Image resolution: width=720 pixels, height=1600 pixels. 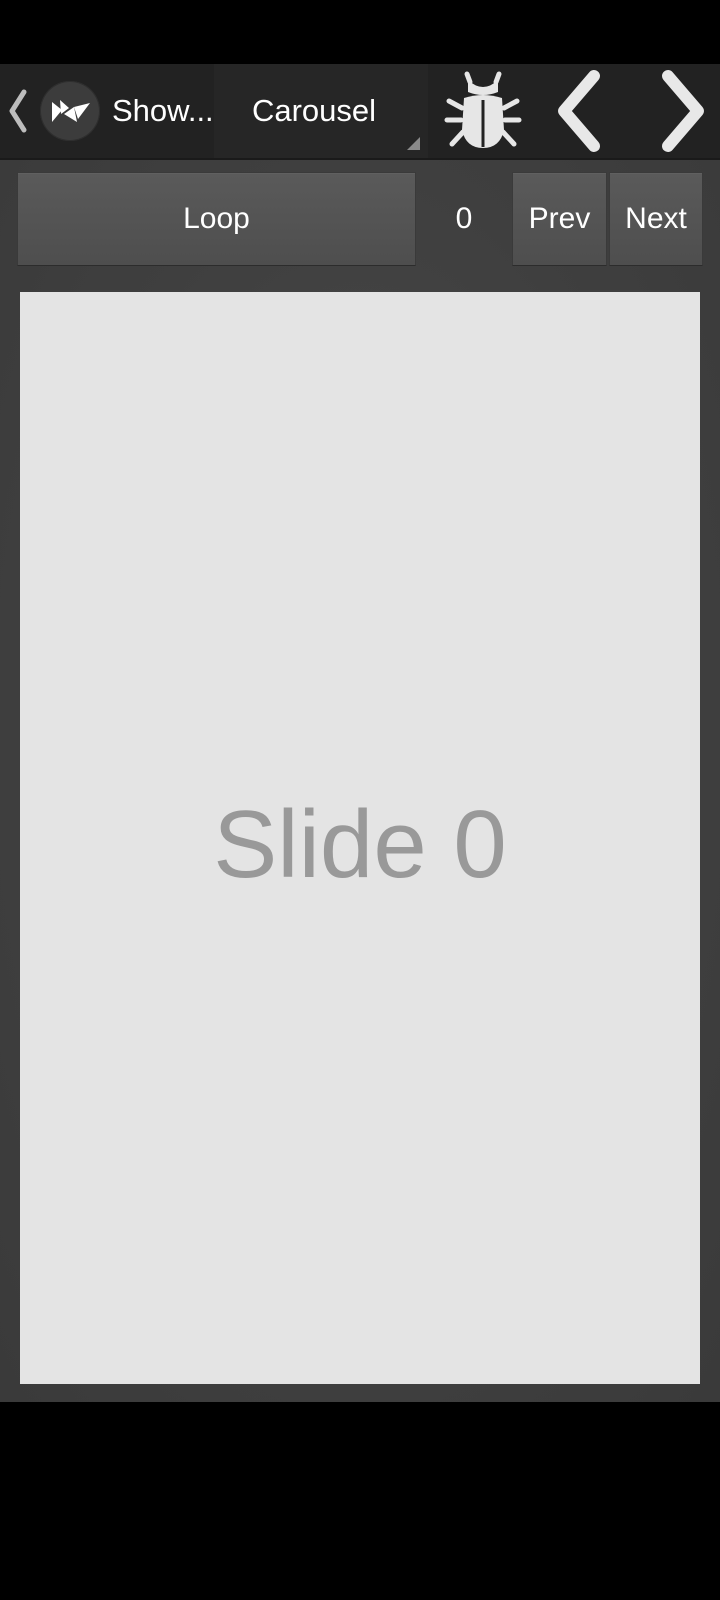 What do you see at coordinates (678, 111) in the screenshot?
I see `next-arrow-icon` at bounding box center [678, 111].